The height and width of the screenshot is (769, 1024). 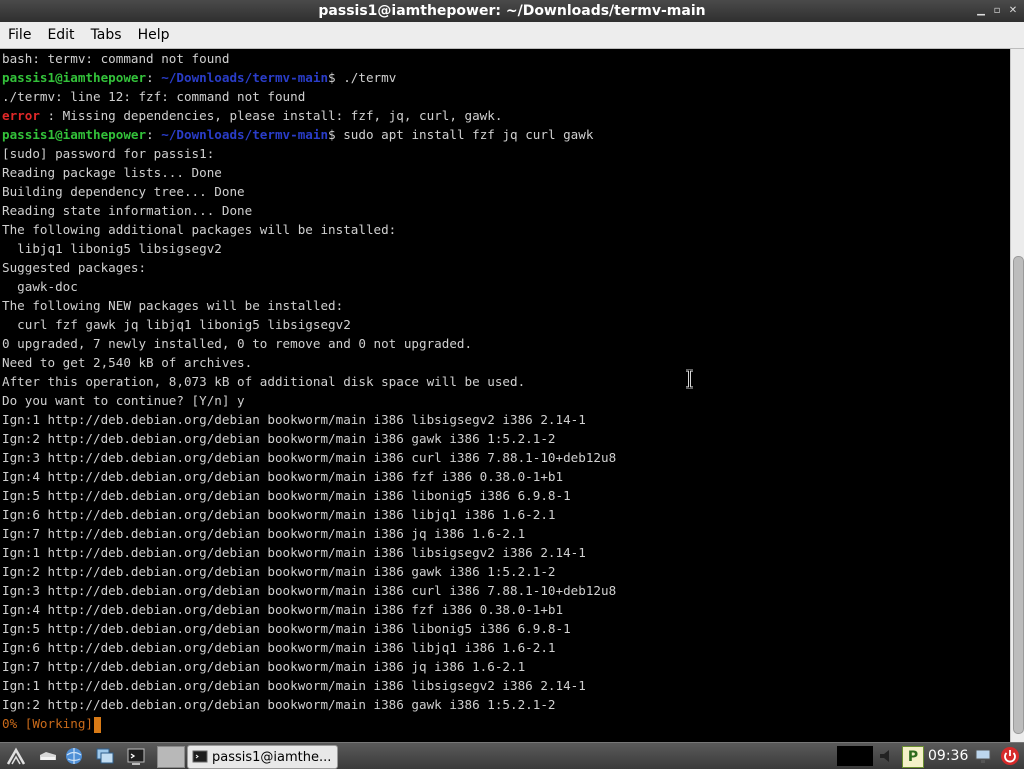 What do you see at coordinates (200, 756) in the screenshot?
I see `terminal-window-icon` at bounding box center [200, 756].